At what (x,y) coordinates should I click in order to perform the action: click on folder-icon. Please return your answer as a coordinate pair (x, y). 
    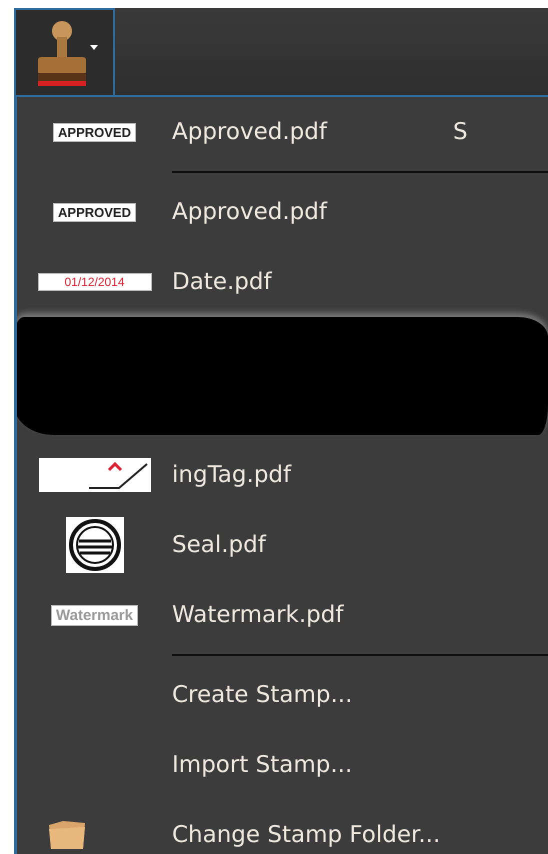
    Looking at the image, I should click on (67, 835).